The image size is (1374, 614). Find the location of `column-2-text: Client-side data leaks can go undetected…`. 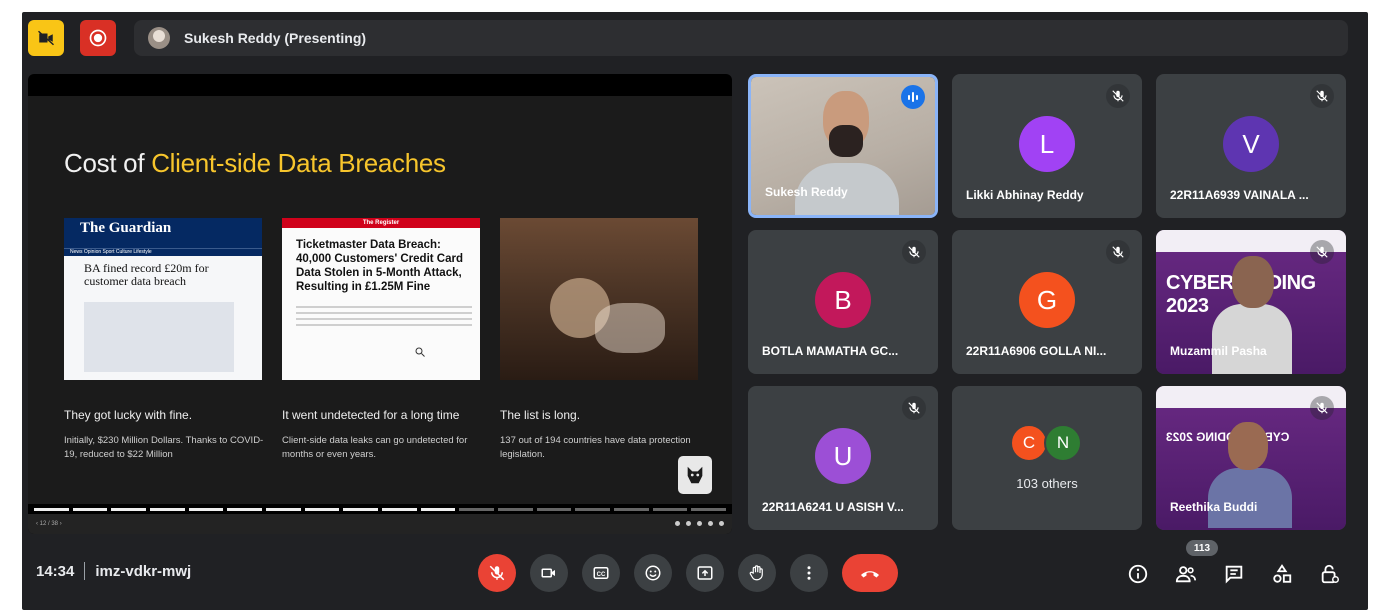

column-2-text: Client-side data leaks can go undetected… is located at coordinates (375, 447).